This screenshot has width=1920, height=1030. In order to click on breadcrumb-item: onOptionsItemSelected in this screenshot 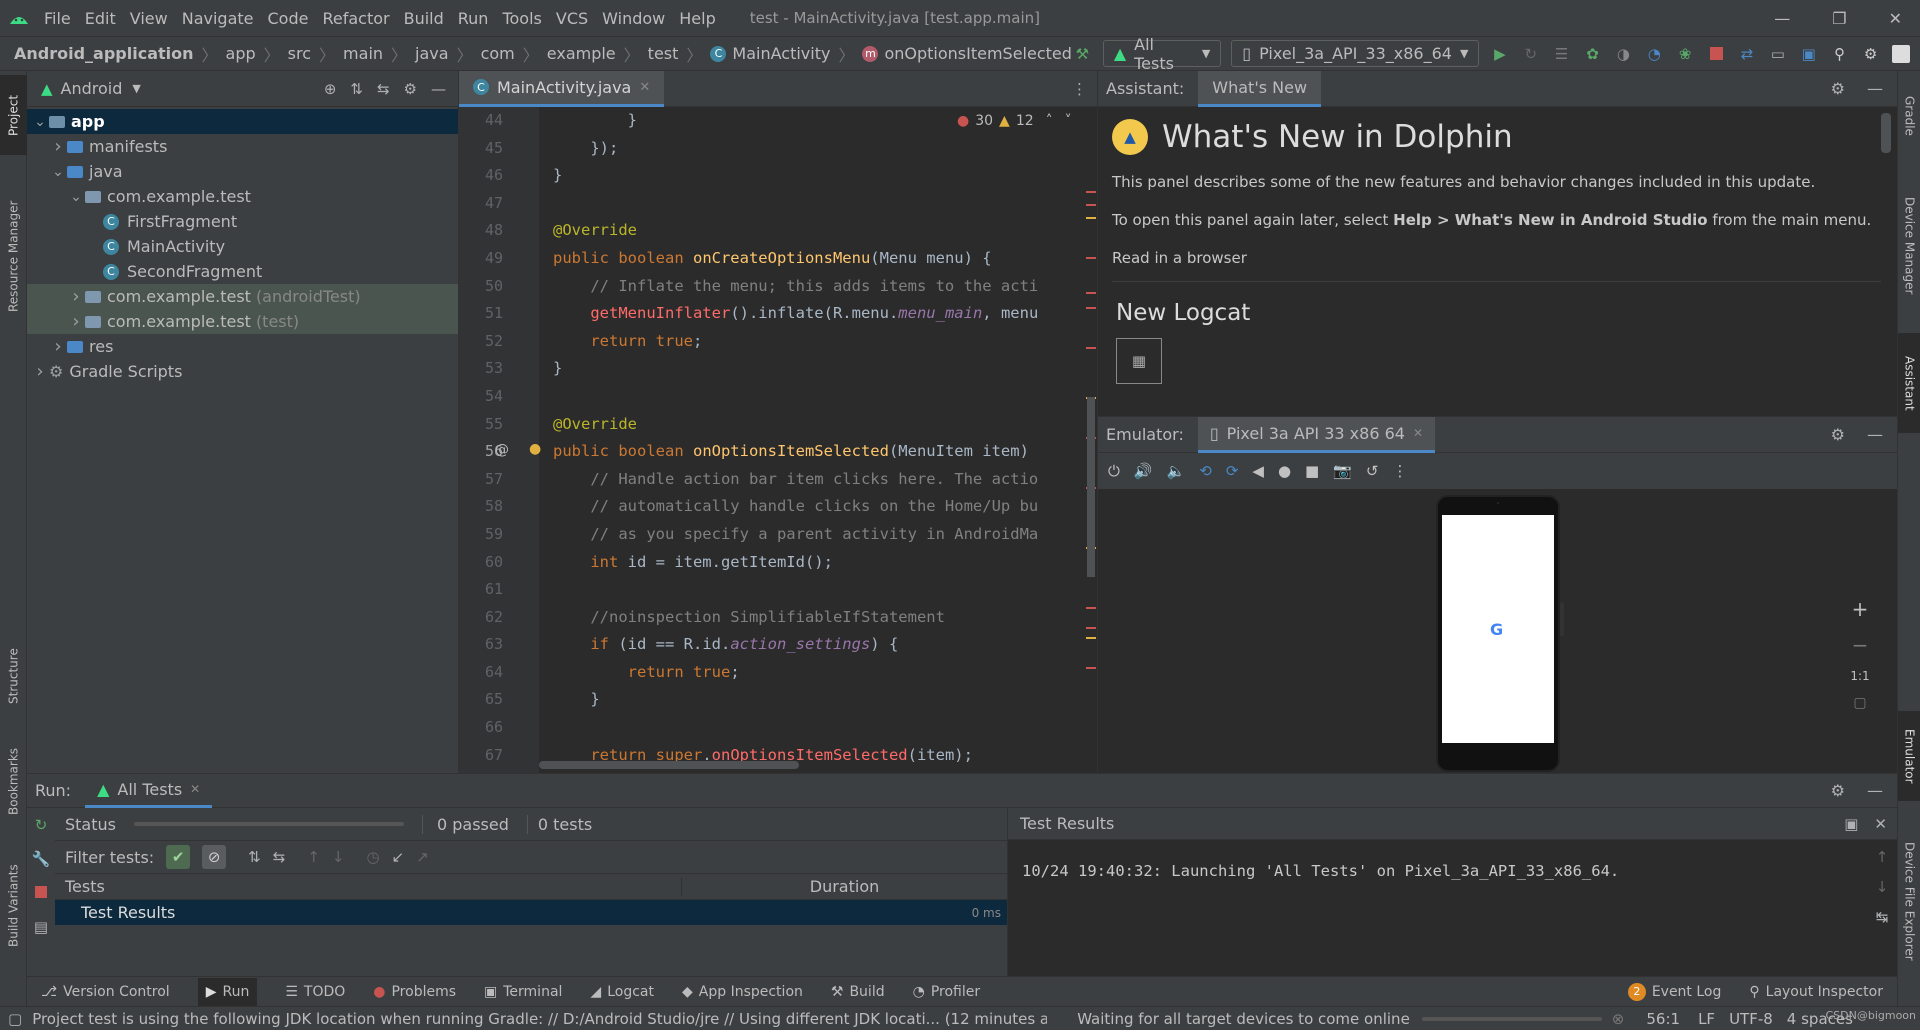, I will do `click(977, 53)`.